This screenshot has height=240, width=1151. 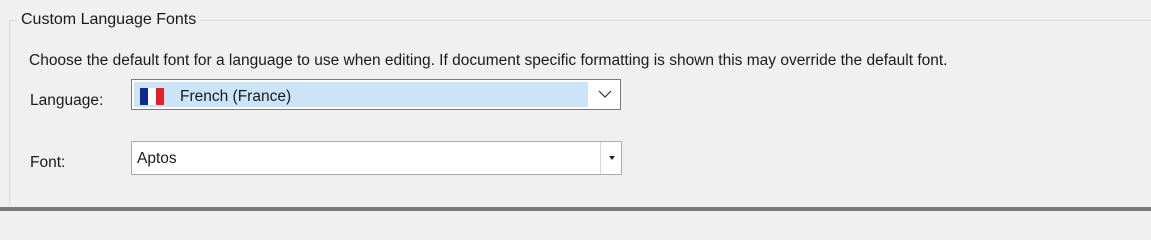 I want to click on flag-stripe-red, so click(x=160, y=96).